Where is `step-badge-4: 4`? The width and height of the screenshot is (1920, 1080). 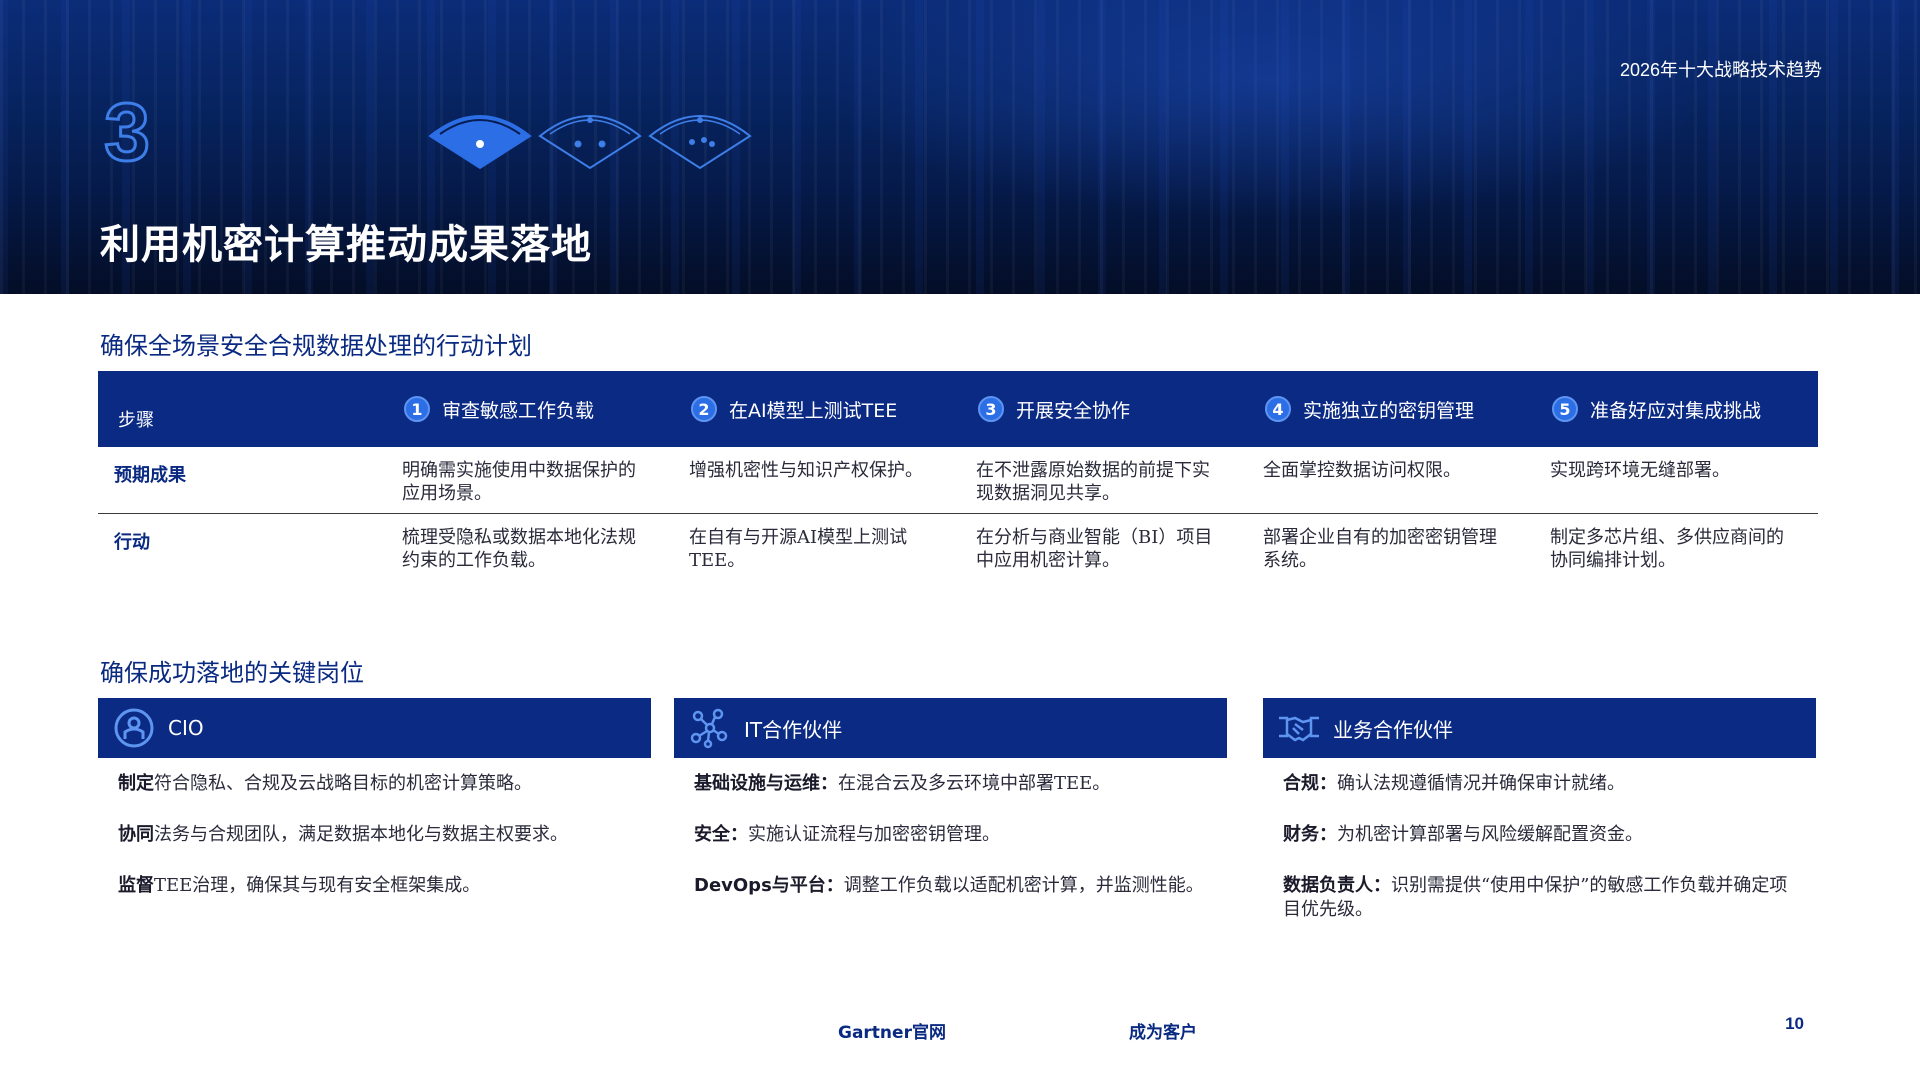
step-badge-4: 4 is located at coordinates (1278, 409).